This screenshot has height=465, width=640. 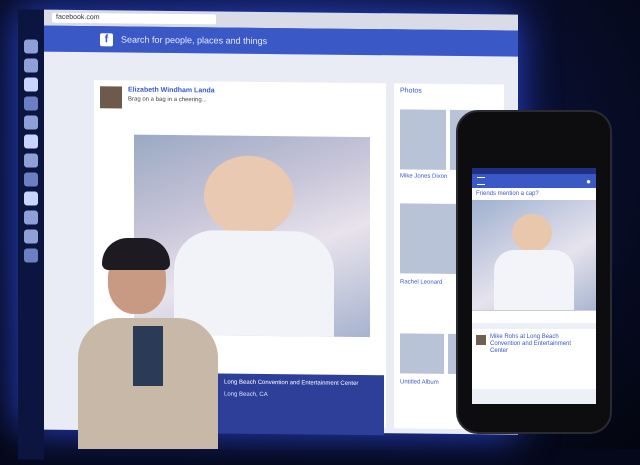 I want to click on url-field: facebook.com, so click(x=134, y=18).